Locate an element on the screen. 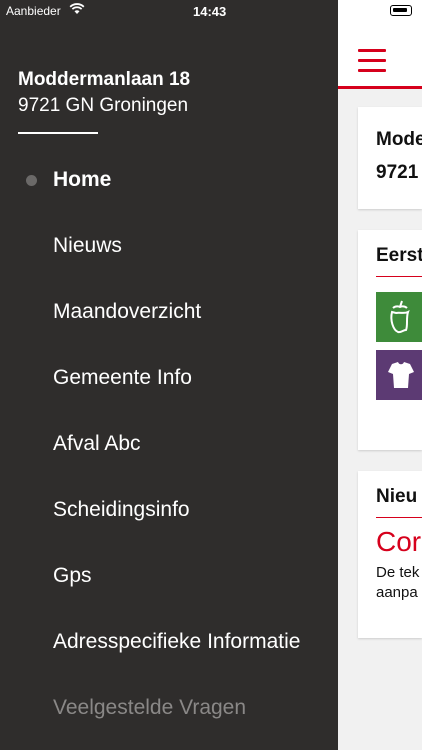  news-body-line1: De tek is located at coordinates (398, 572).